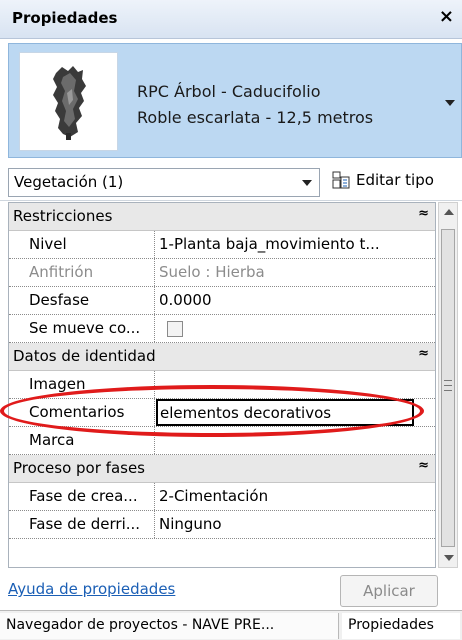 The height and width of the screenshot is (640, 462). Describe the element at coordinates (222, 217) in the screenshot. I see `group-header-restricciones: Restricciones ≈` at that location.